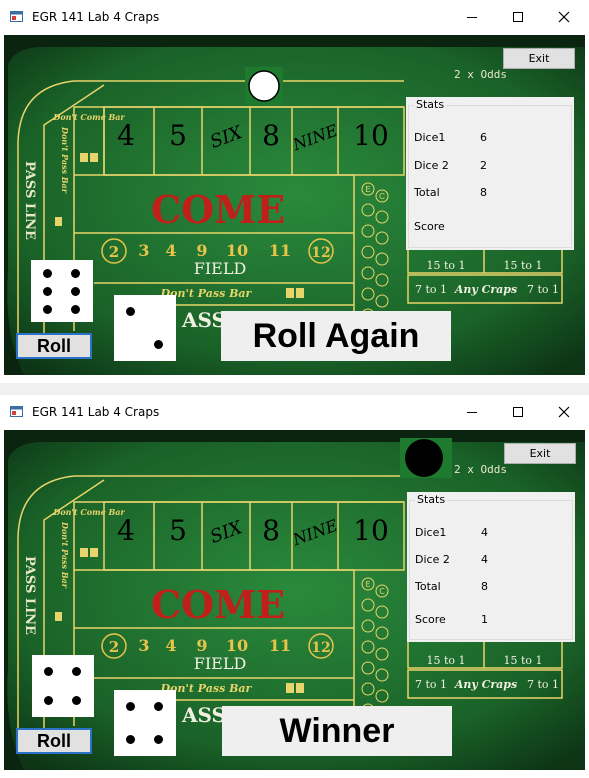 This screenshot has height=778, width=589. Describe the element at coordinates (320, 648) in the screenshot. I see `field-12: 12` at that location.